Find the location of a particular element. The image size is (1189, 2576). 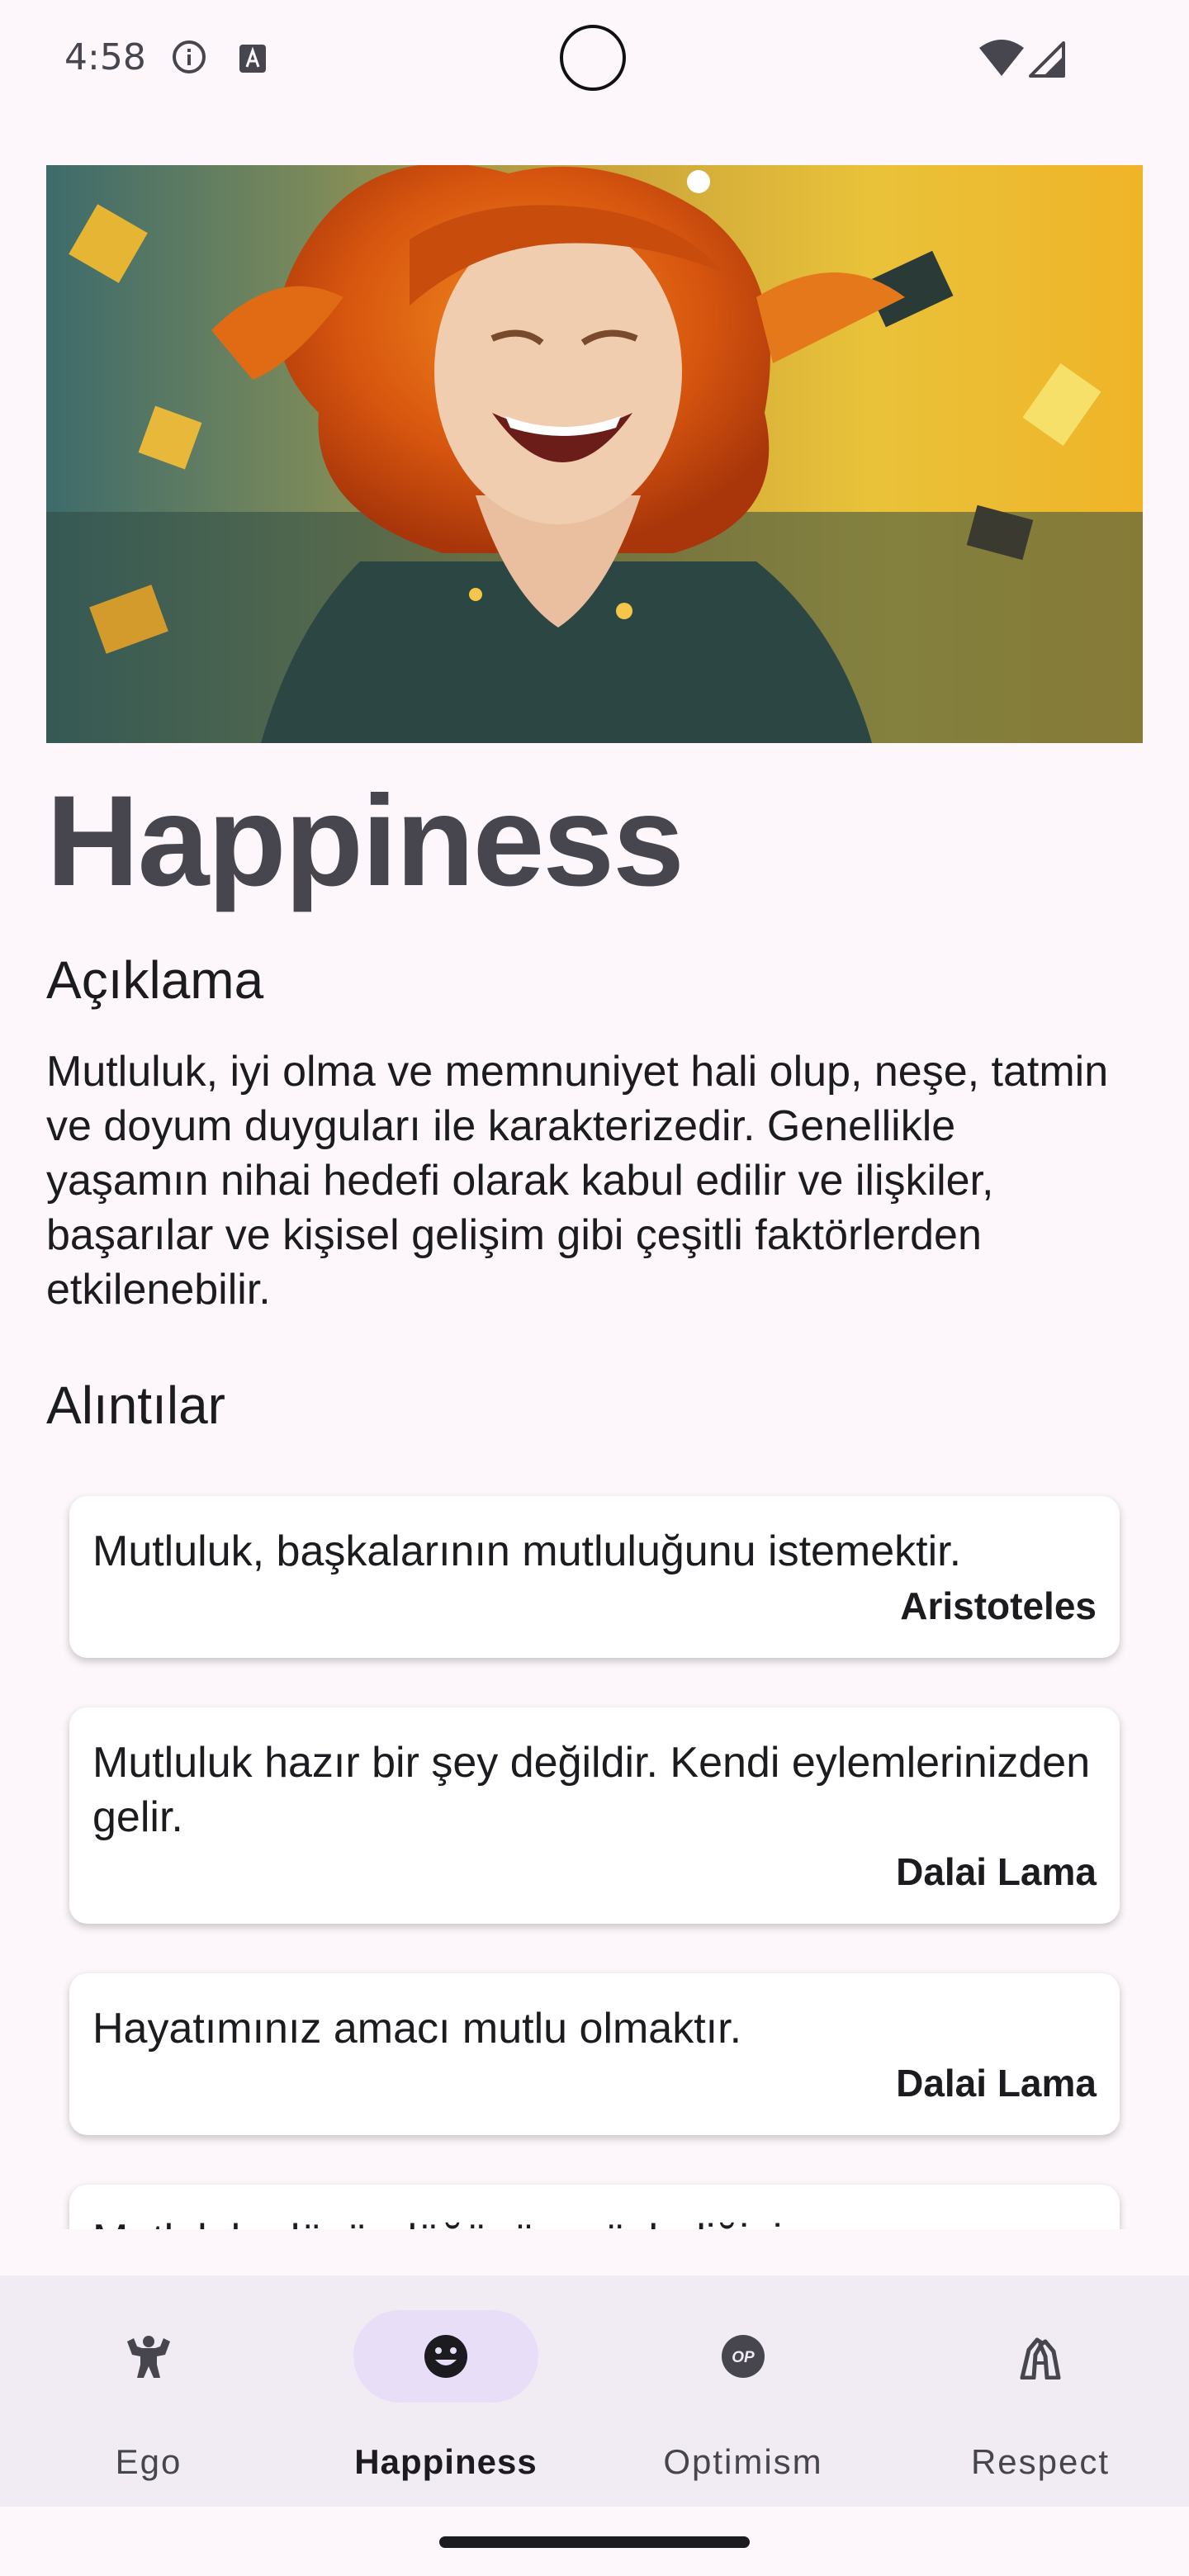

quotes-heading: Alıntılar is located at coordinates (135, 1405).